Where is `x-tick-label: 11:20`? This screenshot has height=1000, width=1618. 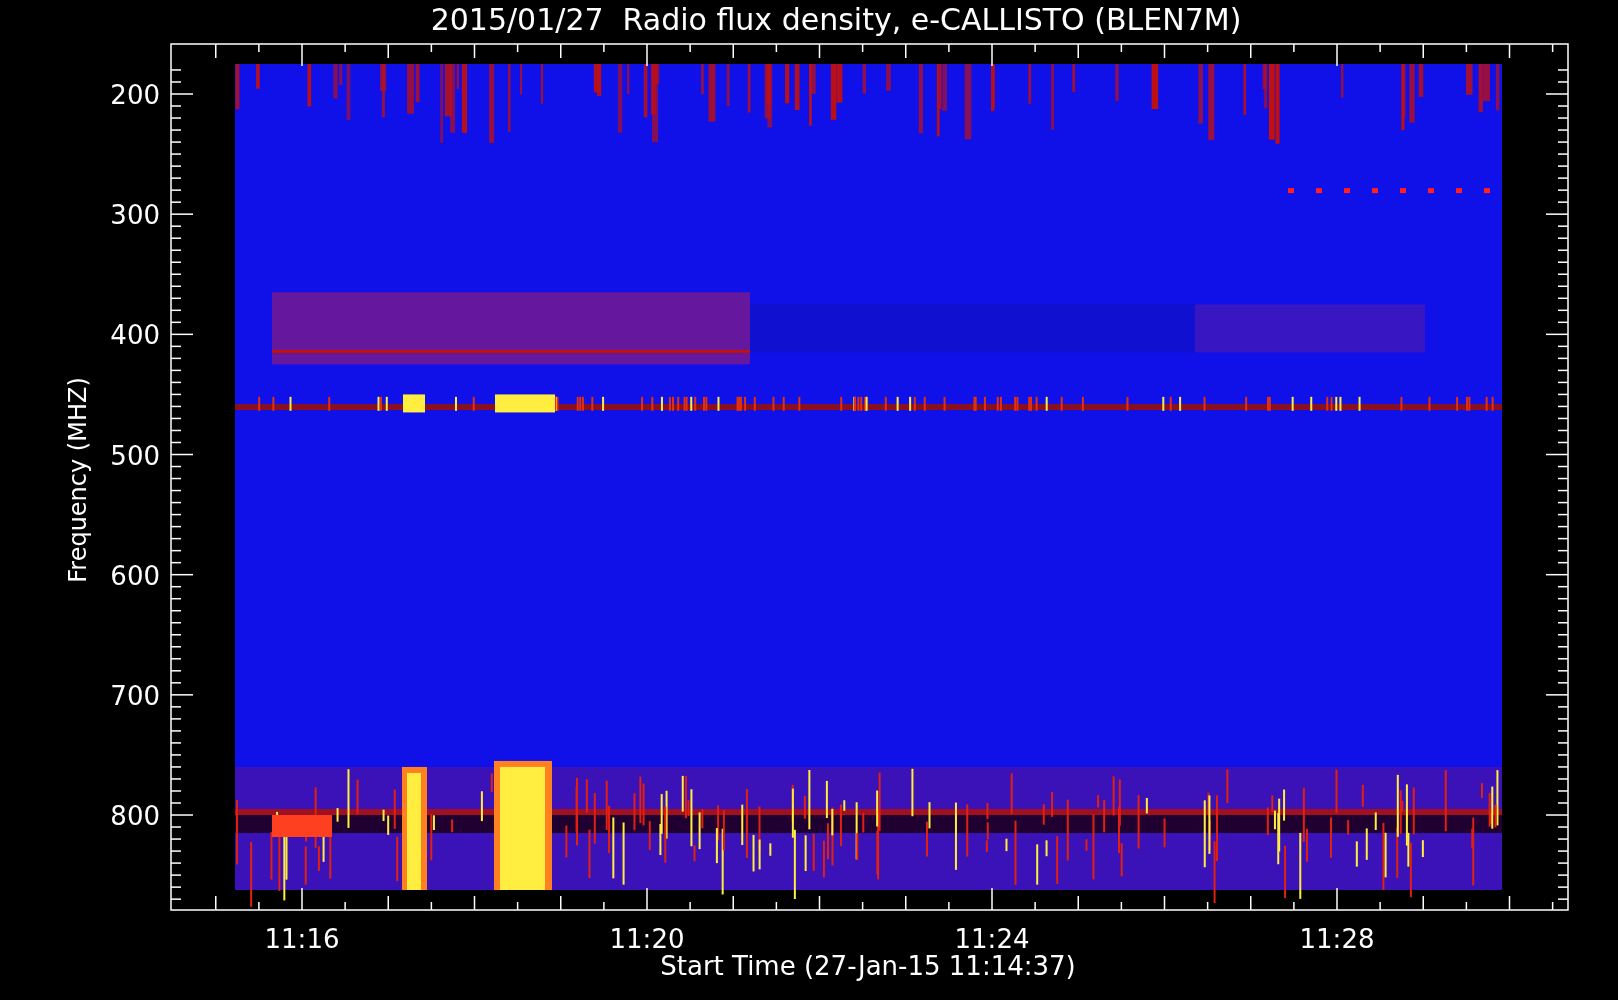
x-tick-label: 11:20 is located at coordinates (647, 939).